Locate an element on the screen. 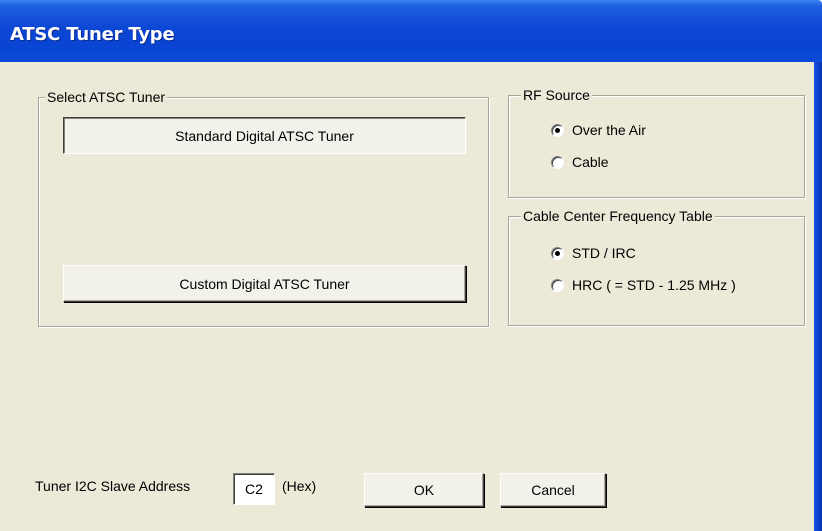 Image resolution: width=822 pixels, height=531 pixels. ok-button: OK is located at coordinates (424, 490).